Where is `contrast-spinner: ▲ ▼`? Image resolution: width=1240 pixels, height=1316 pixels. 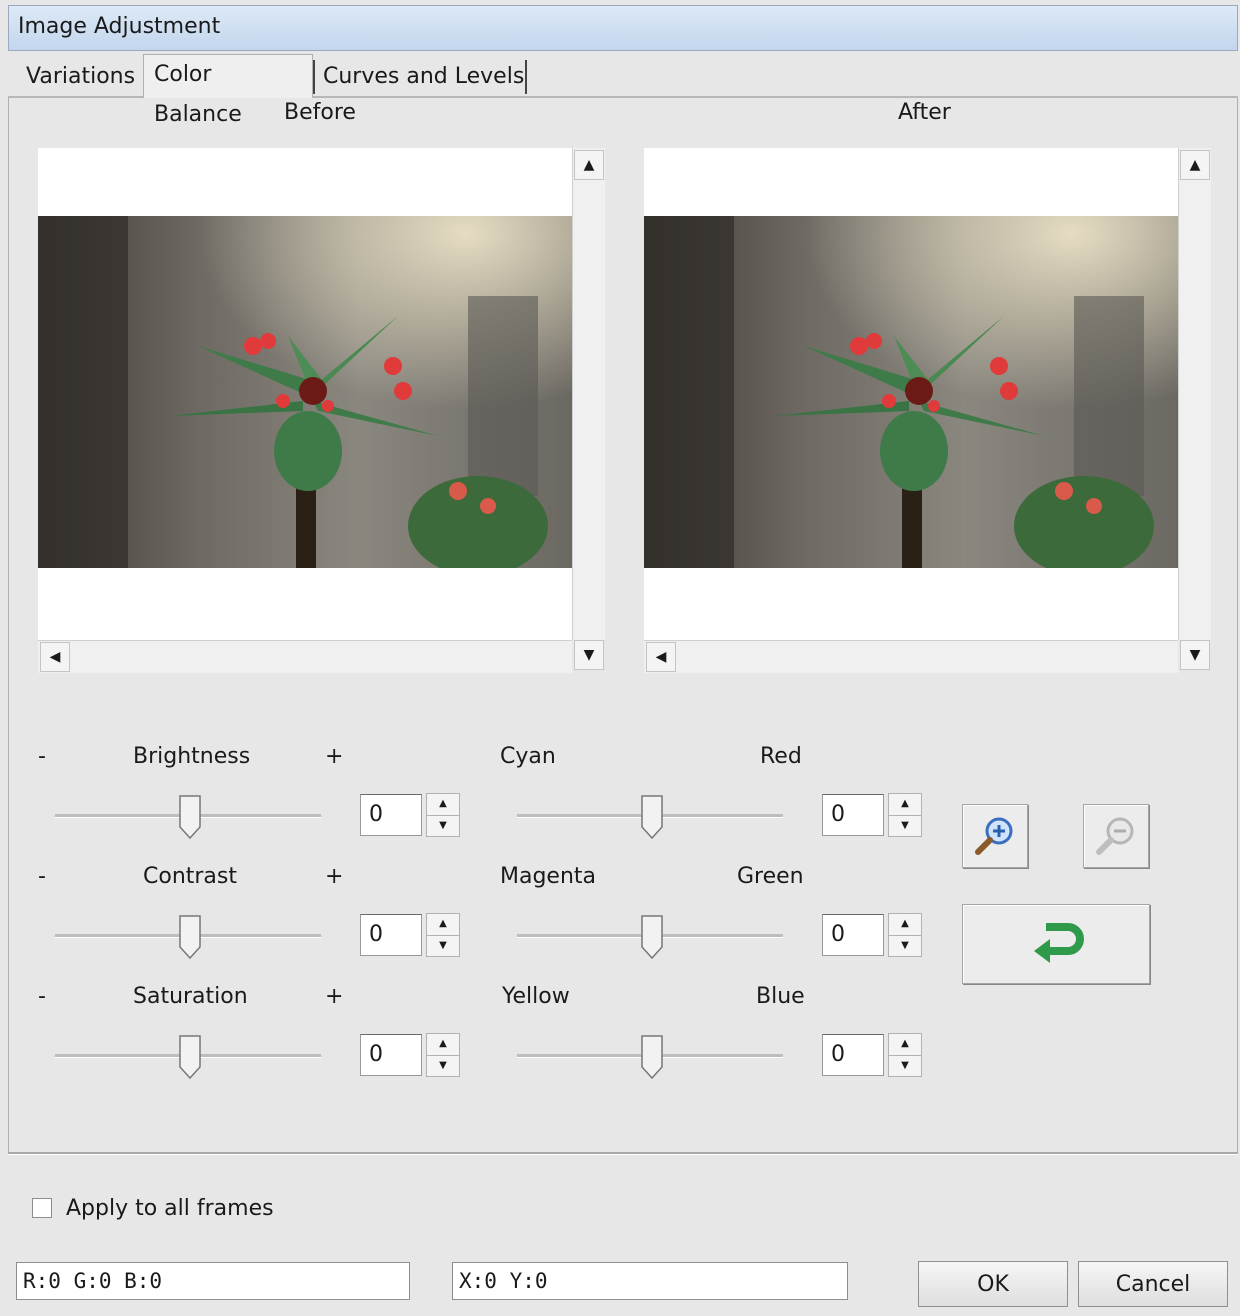
contrast-spinner: ▲ ▼ is located at coordinates (443, 935).